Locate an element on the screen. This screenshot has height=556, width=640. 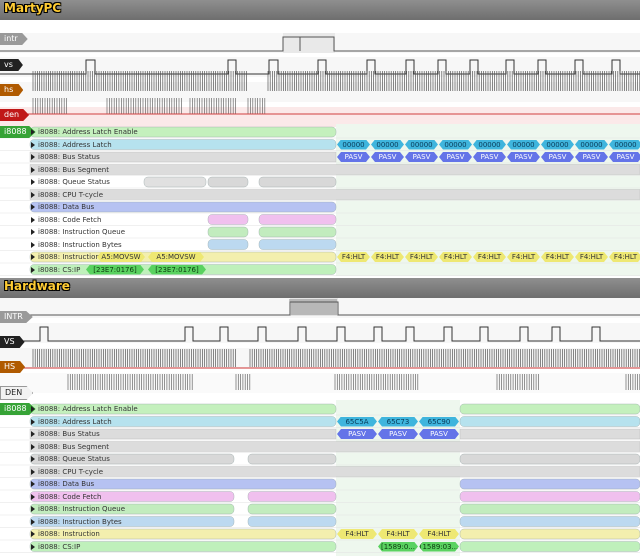
signal-label-vs: VS is located at coordinates (12, 342).